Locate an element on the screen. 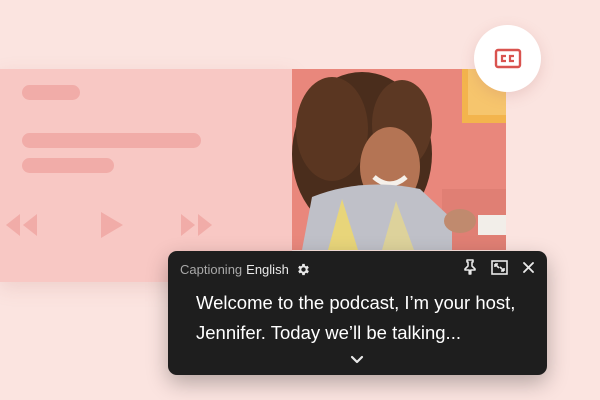 The height and width of the screenshot is (400, 600). caption-actions is located at coordinates (499, 267).